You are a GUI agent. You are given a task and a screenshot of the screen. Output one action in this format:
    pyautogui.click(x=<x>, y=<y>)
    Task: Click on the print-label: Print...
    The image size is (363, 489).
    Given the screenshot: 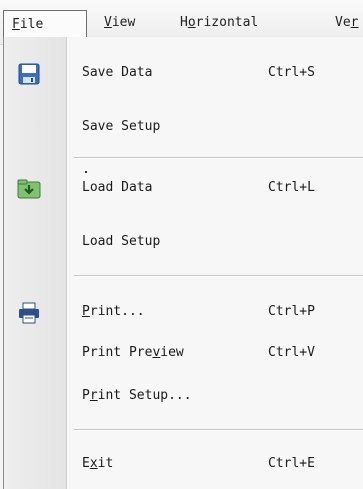 What is the action you would take?
    pyautogui.click(x=113, y=311)
    